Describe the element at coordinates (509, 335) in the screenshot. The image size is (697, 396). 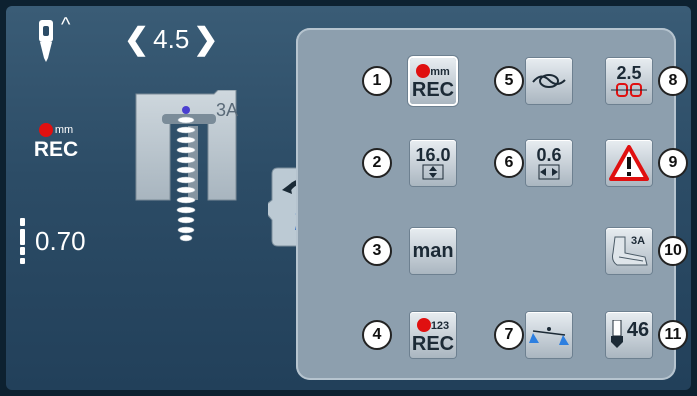
I see `badge-7: 7` at that location.